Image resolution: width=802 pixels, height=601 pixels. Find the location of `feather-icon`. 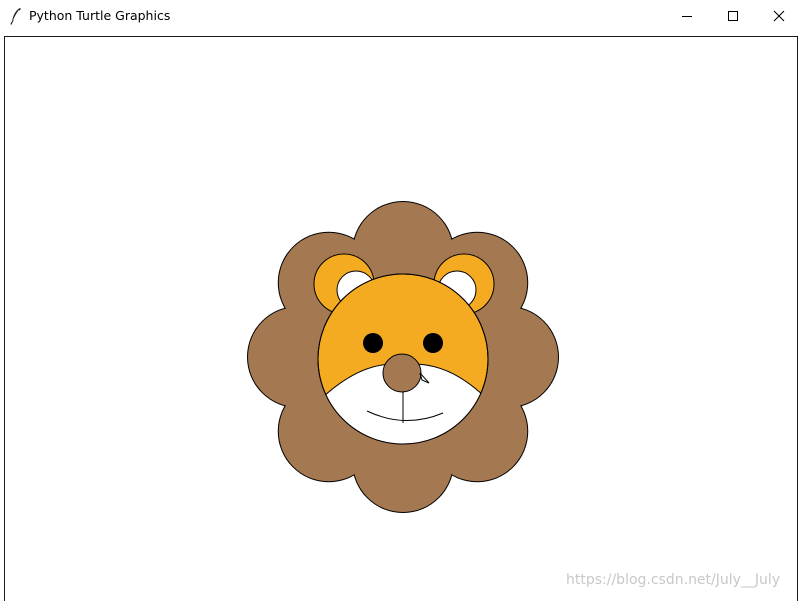

feather-icon is located at coordinates (15, 16).